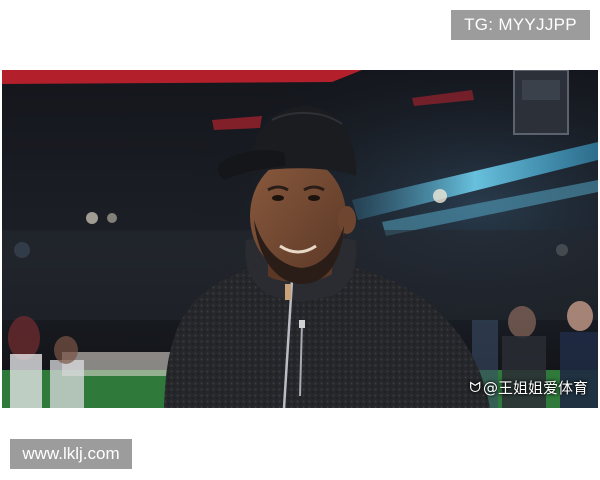 This screenshot has width=600, height=480. Describe the element at coordinates (475, 387) in the screenshot. I see `weibo-icon: ᗢ` at that location.